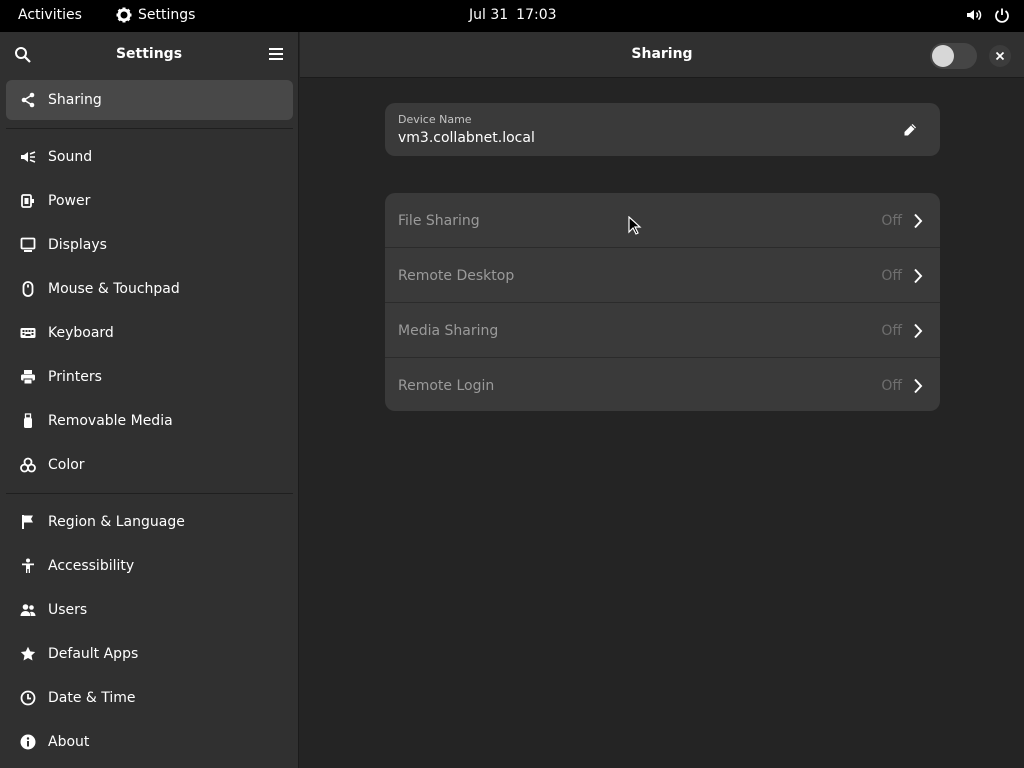 The height and width of the screenshot is (768, 1024). What do you see at coordinates (149, 333) in the screenshot?
I see `sidebar-item-keyboard: Keyboard` at bounding box center [149, 333].